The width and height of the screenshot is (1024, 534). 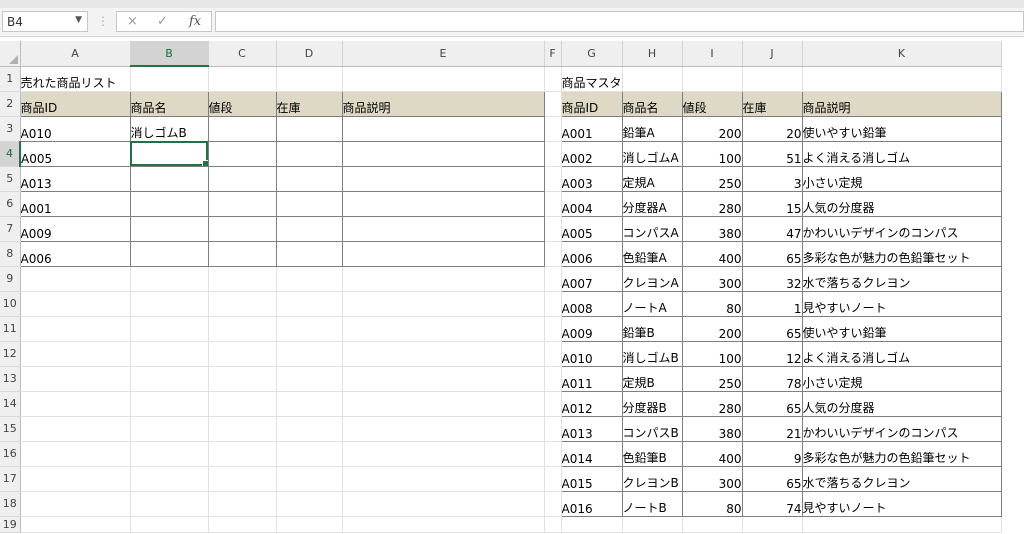 What do you see at coordinates (443, 304) in the screenshot?
I see `cell-e10` at bounding box center [443, 304].